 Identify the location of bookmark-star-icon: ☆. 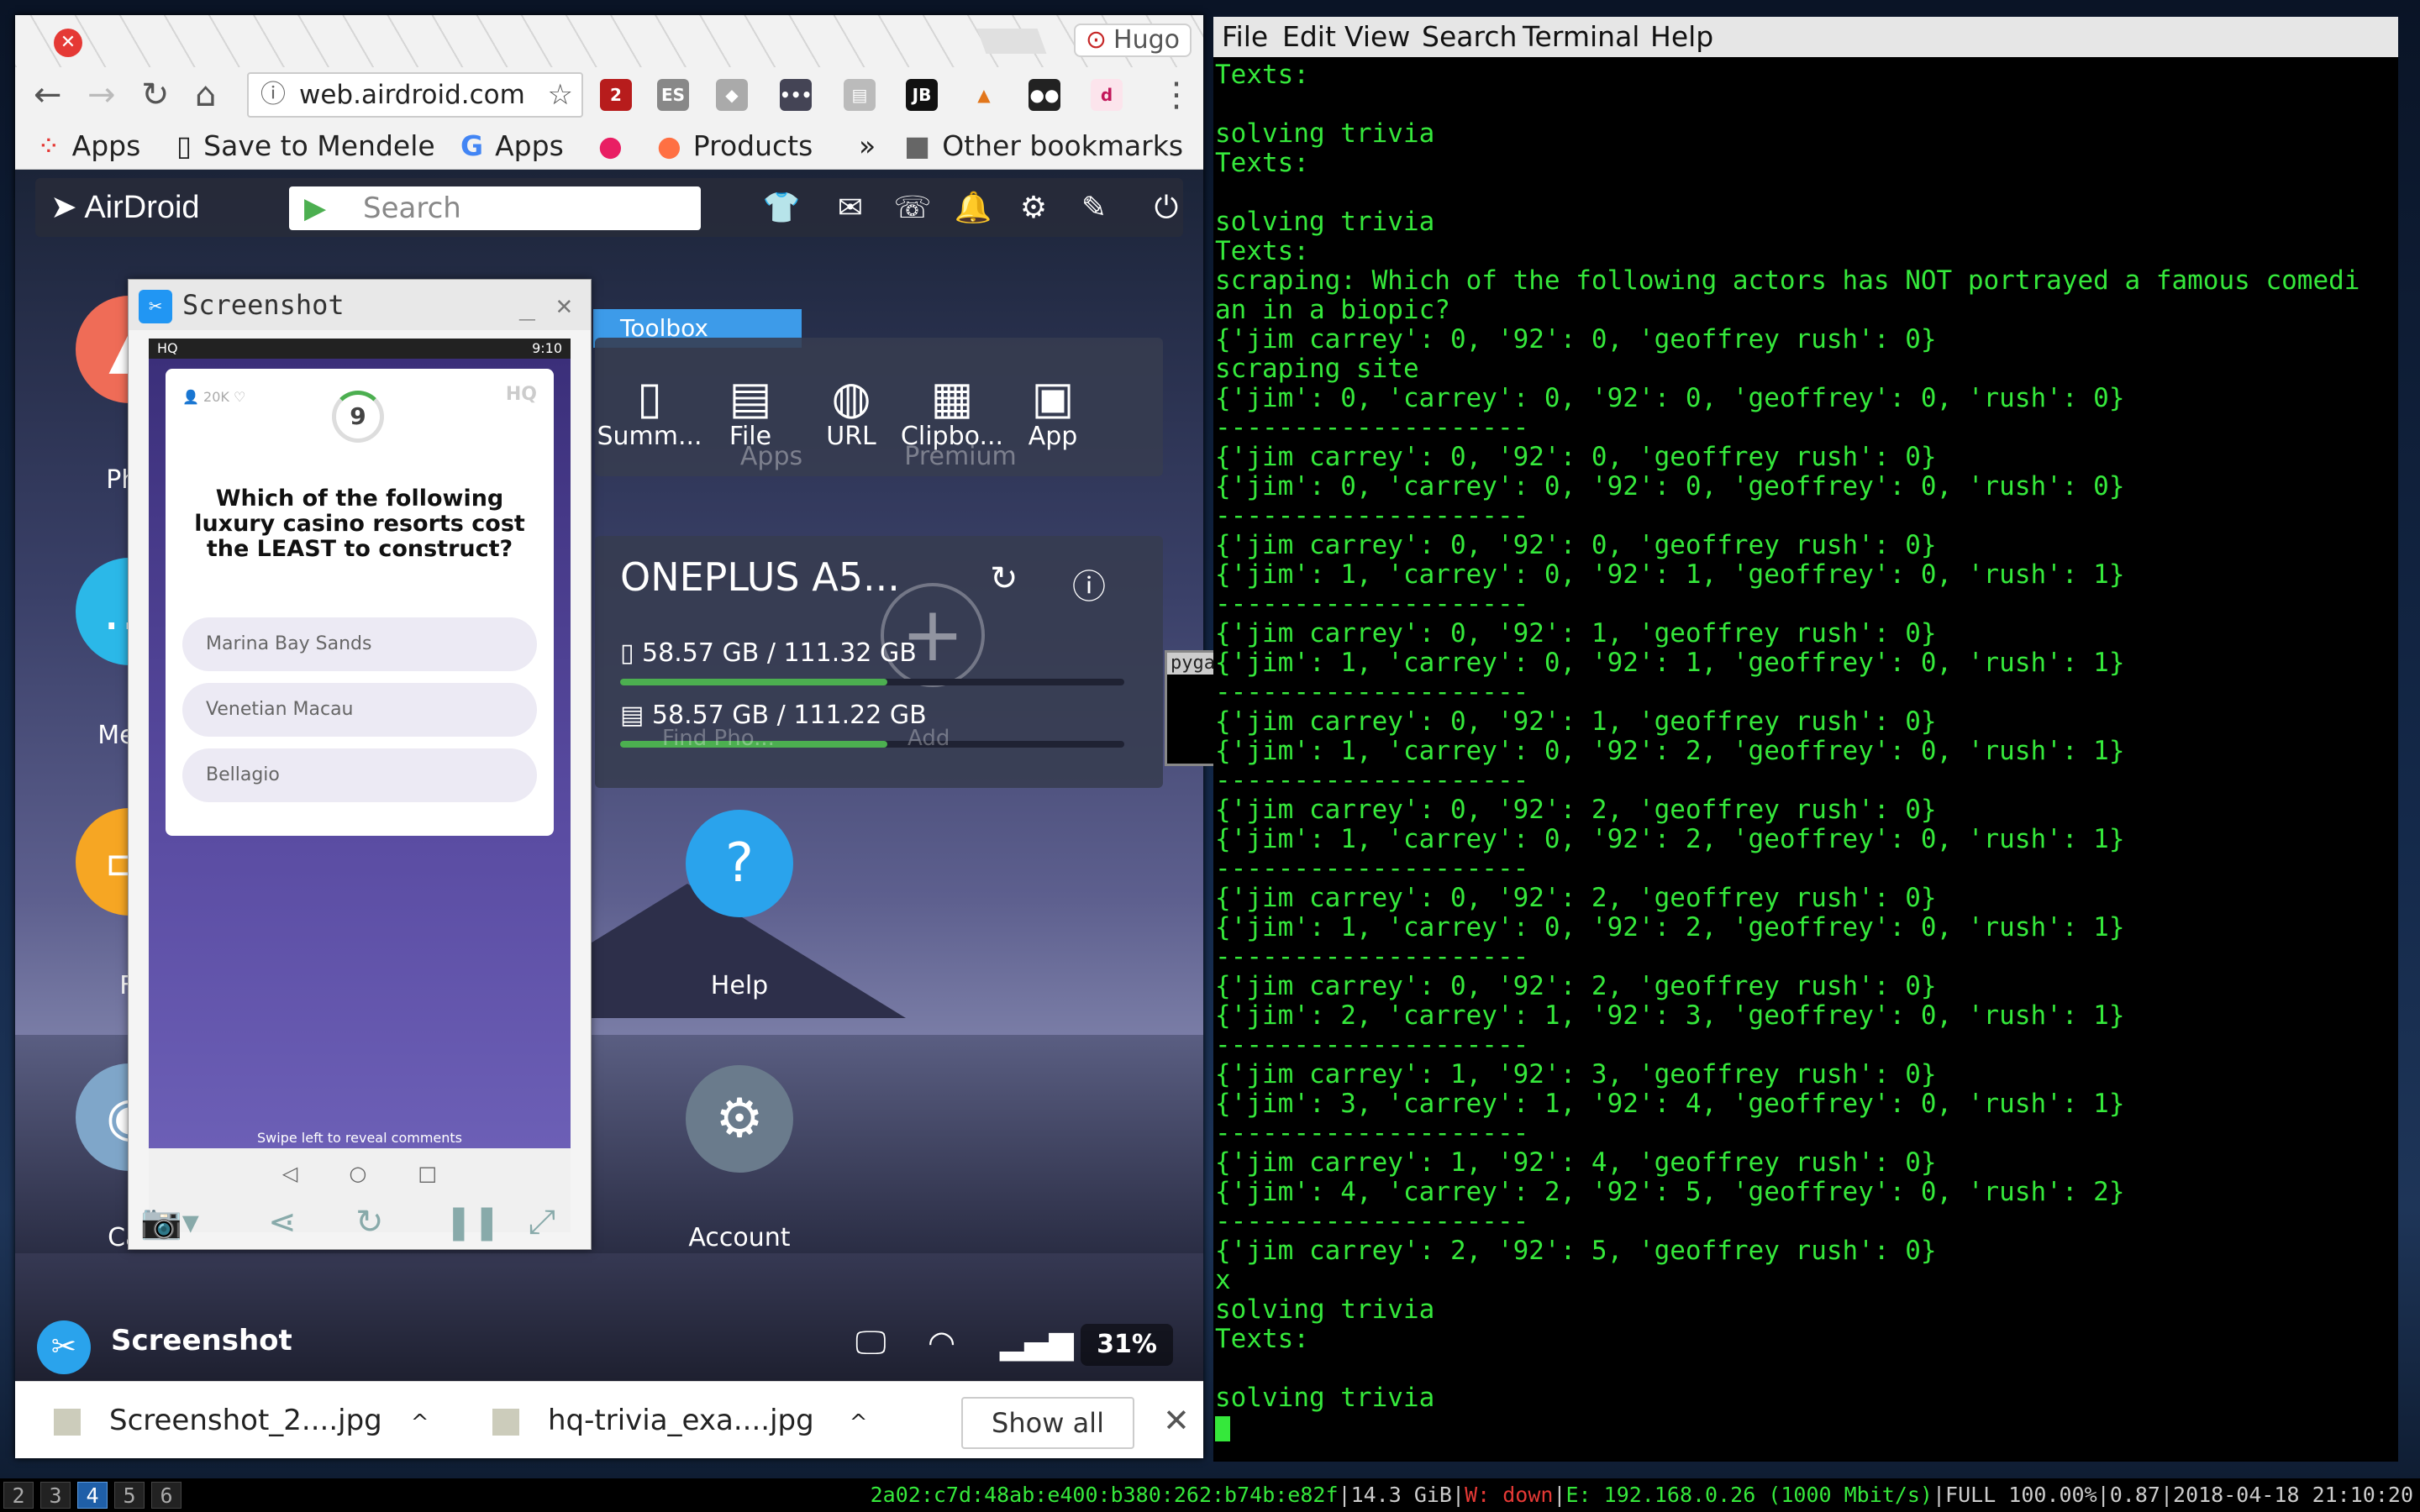
(560, 95).